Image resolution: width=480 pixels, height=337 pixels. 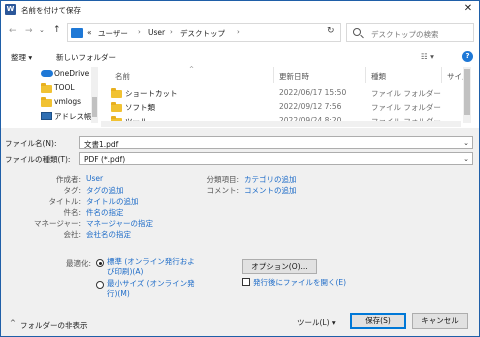 What do you see at coordinates (192, 69) in the screenshot?
I see `sort-ascending-icon: ^` at bounding box center [192, 69].